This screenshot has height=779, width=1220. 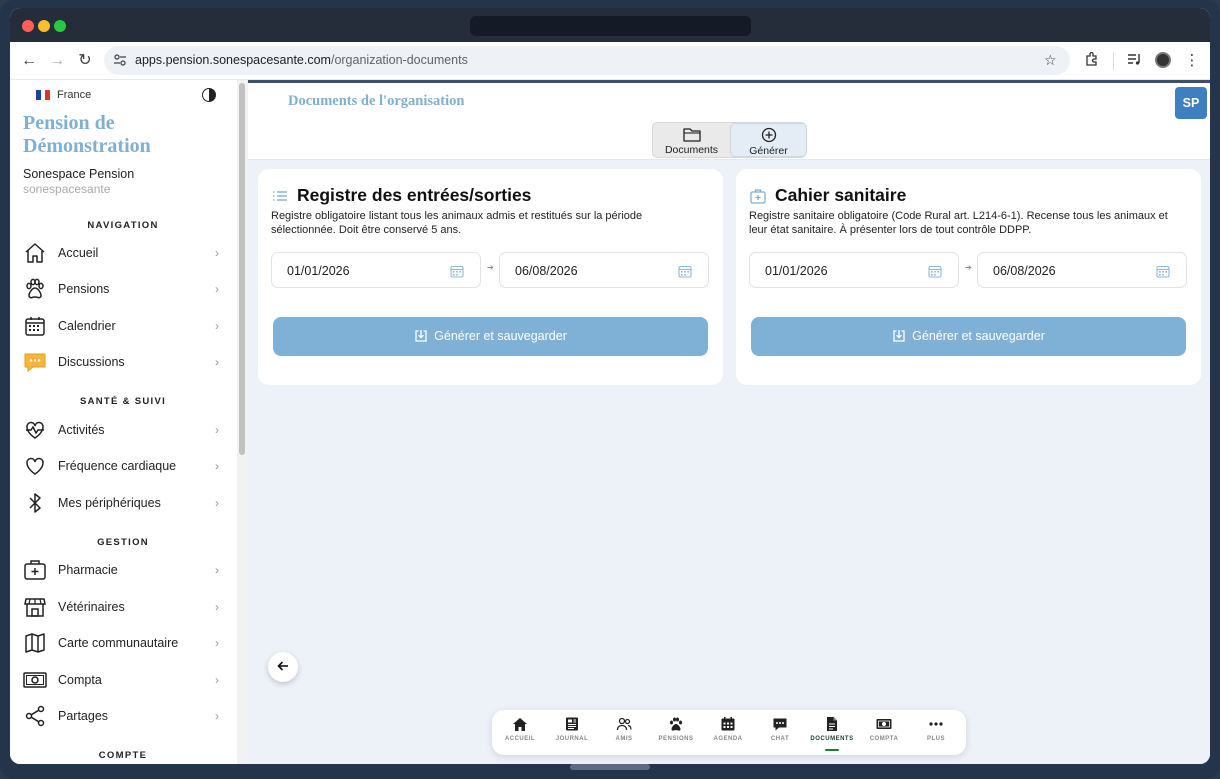 What do you see at coordinates (118, 643) in the screenshot?
I see `sidebar-item-label: Carte communautaire` at bounding box center [118, 643].